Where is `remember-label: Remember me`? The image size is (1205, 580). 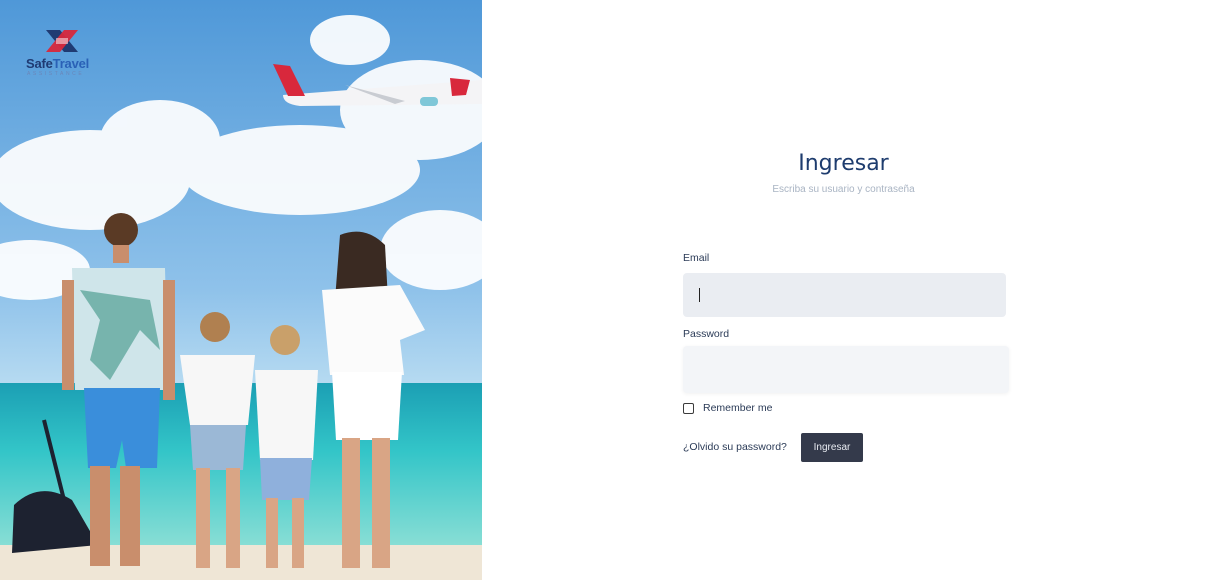
remember-label: Remember me is located at coordinates (737, 408).